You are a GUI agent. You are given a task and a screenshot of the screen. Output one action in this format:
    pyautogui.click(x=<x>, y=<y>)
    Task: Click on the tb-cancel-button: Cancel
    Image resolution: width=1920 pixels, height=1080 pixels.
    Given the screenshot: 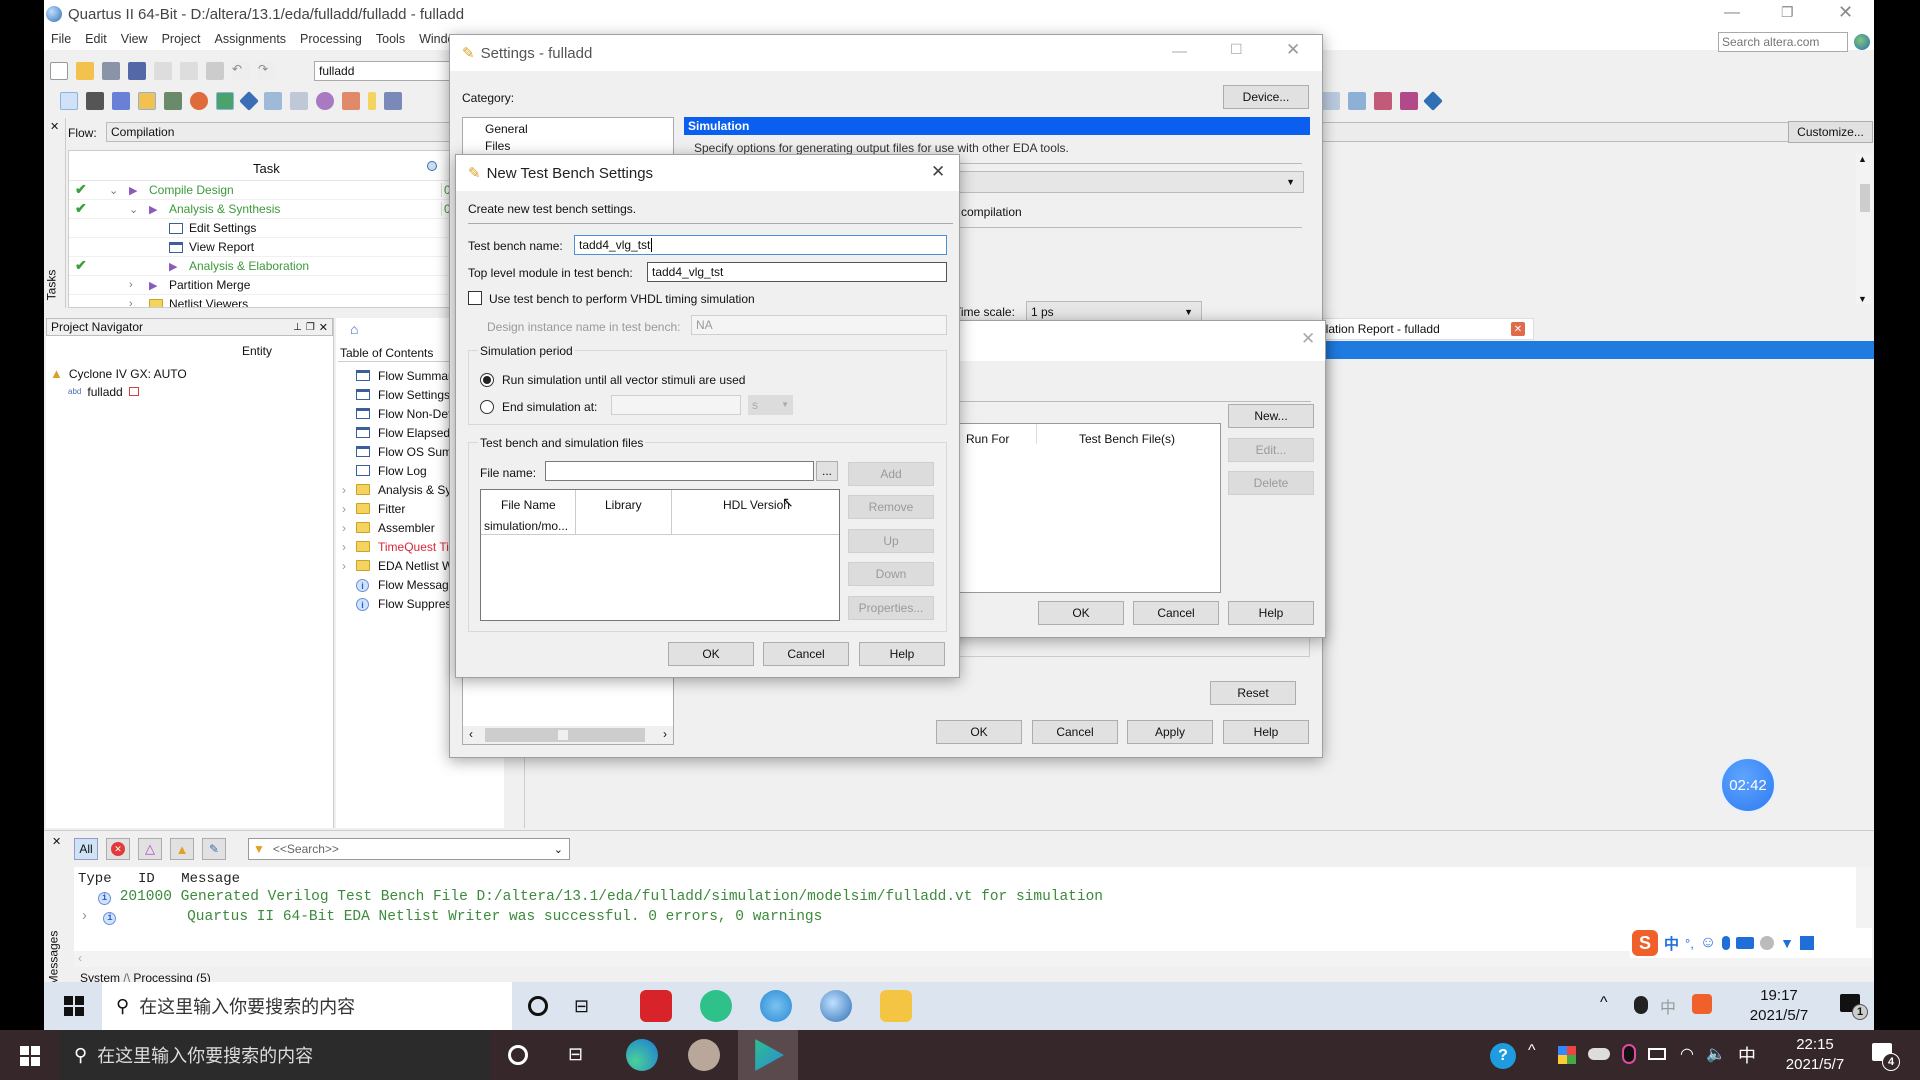 What is the action you would take?
    pyautogui.click(x=1176, y=613)
    